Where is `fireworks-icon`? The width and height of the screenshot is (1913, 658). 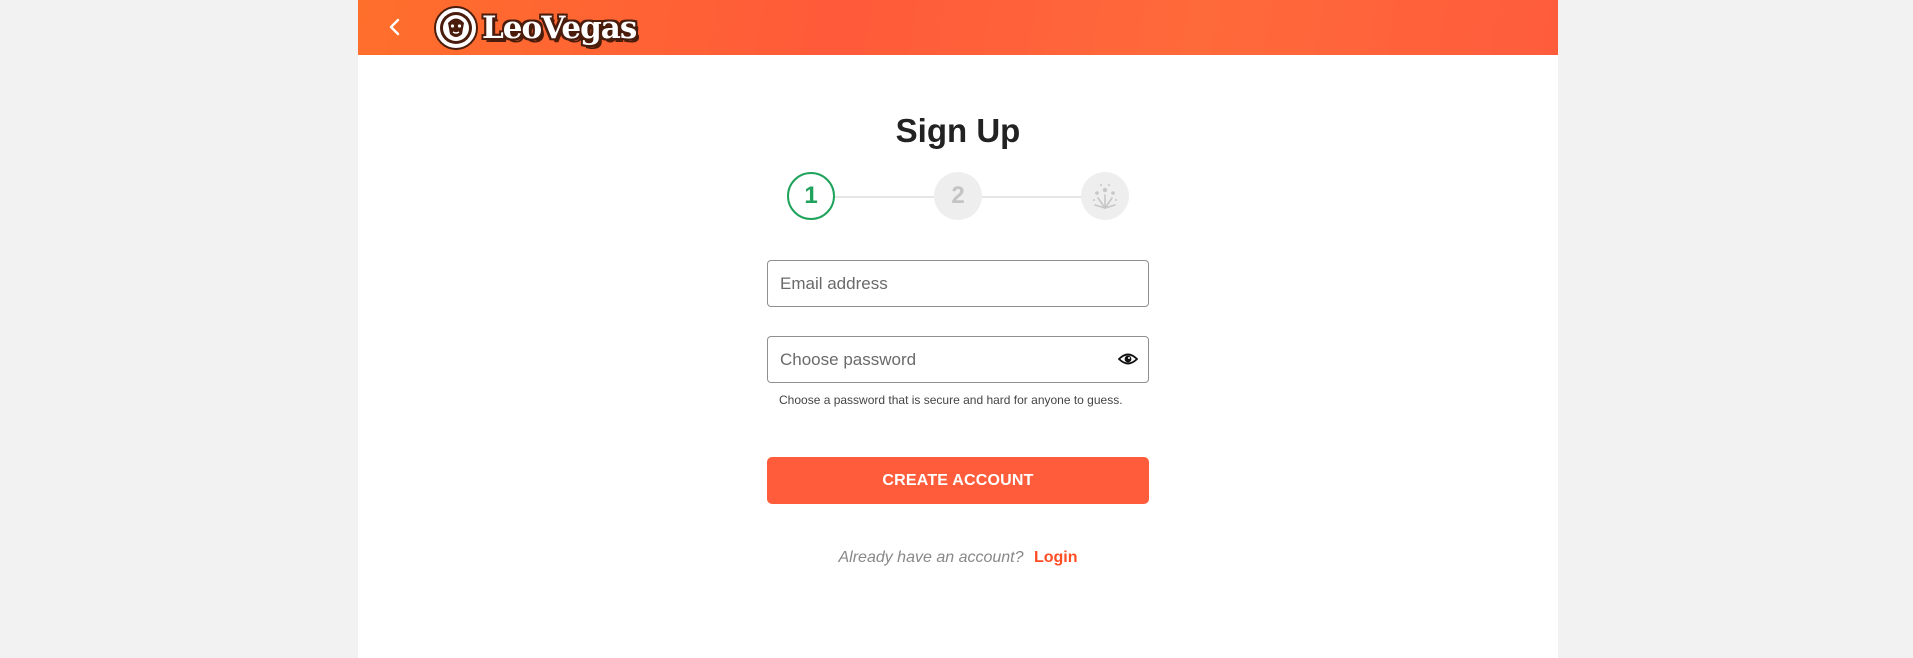 fireworks-icon is located at coordinates (1105, 196).